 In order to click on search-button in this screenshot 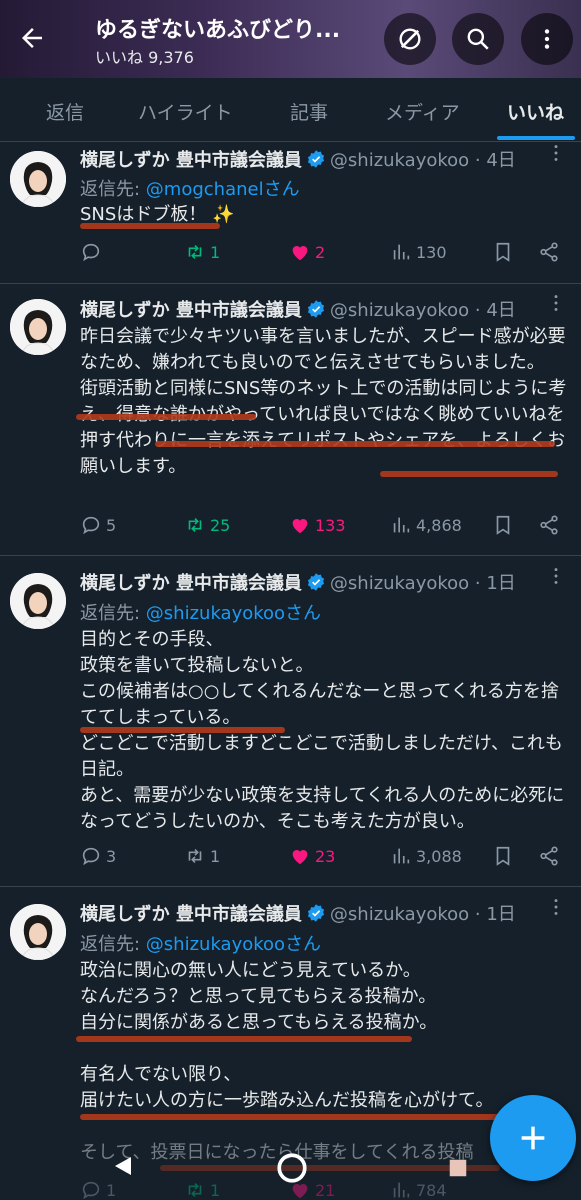, I will do `click(478, 39)`.